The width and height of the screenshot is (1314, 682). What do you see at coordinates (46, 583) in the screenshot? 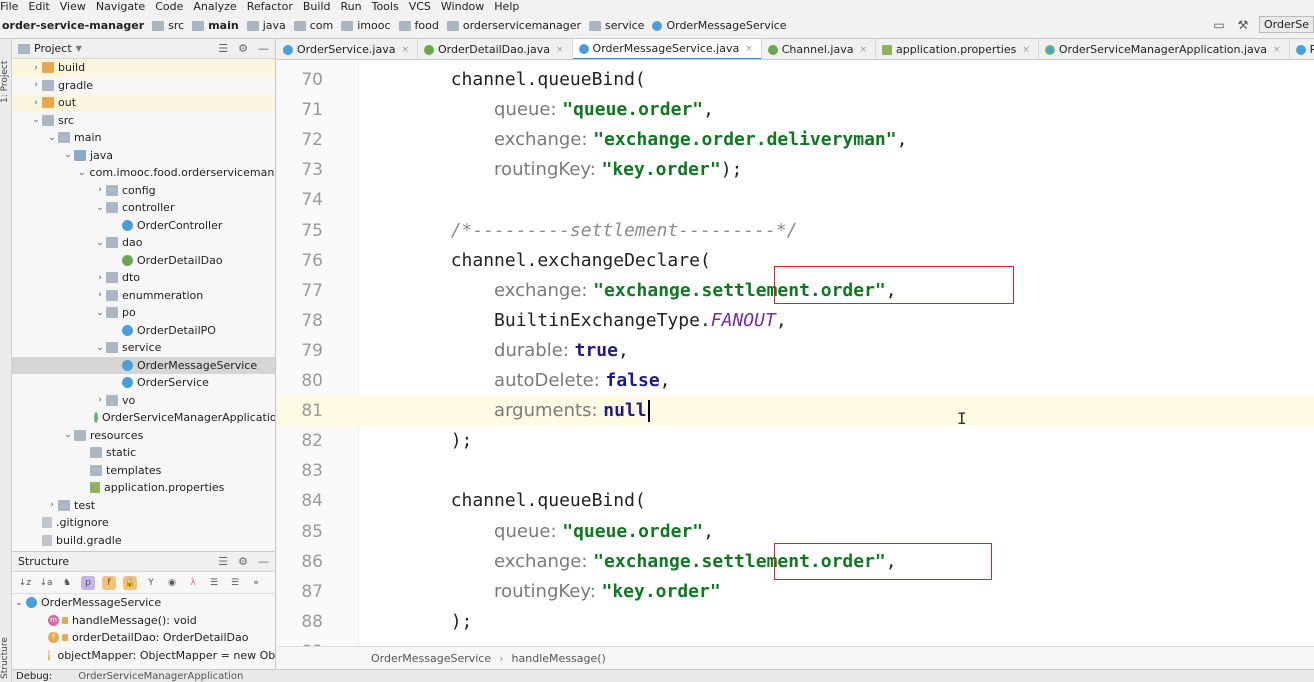
I see `sort-visibility-icon: ↓a` at bounding box center [46, 583].